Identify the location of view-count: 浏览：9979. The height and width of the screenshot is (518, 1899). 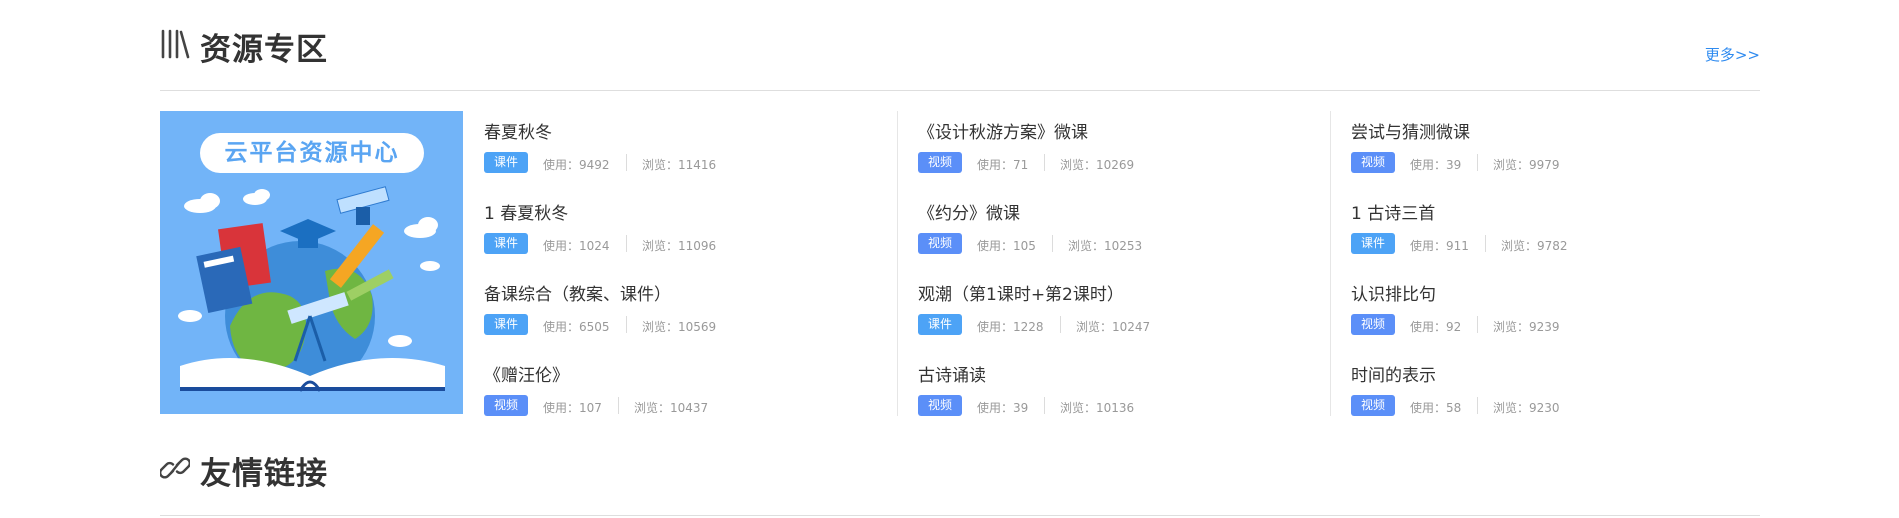
(1526, 164).